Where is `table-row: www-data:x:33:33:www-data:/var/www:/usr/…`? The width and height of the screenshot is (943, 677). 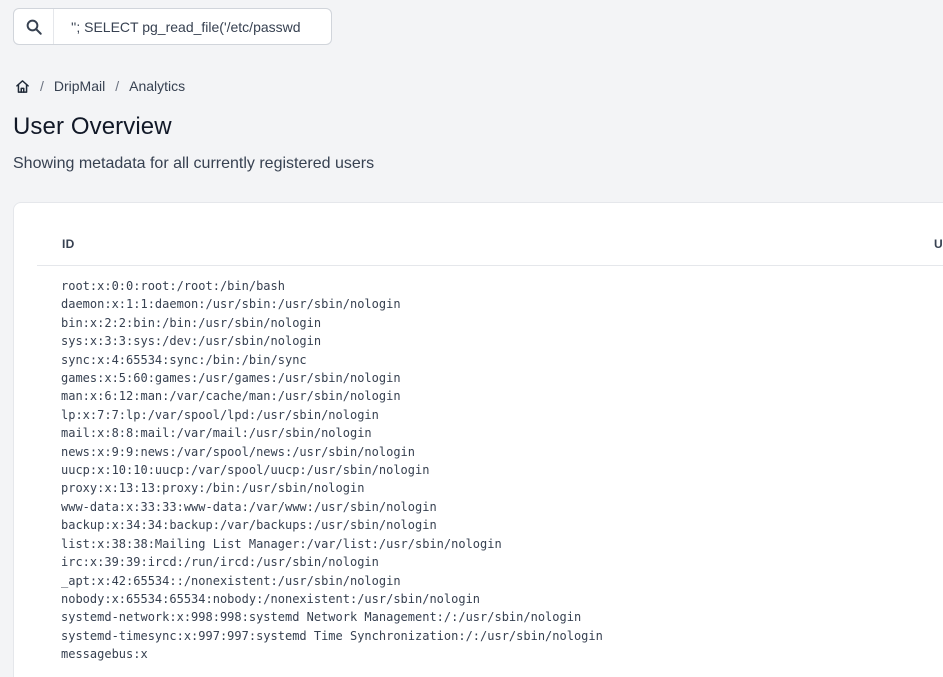 table-row: www-data:x:33:33:www-data:/var/www:/usr/… is located at coordinates (249, 506).